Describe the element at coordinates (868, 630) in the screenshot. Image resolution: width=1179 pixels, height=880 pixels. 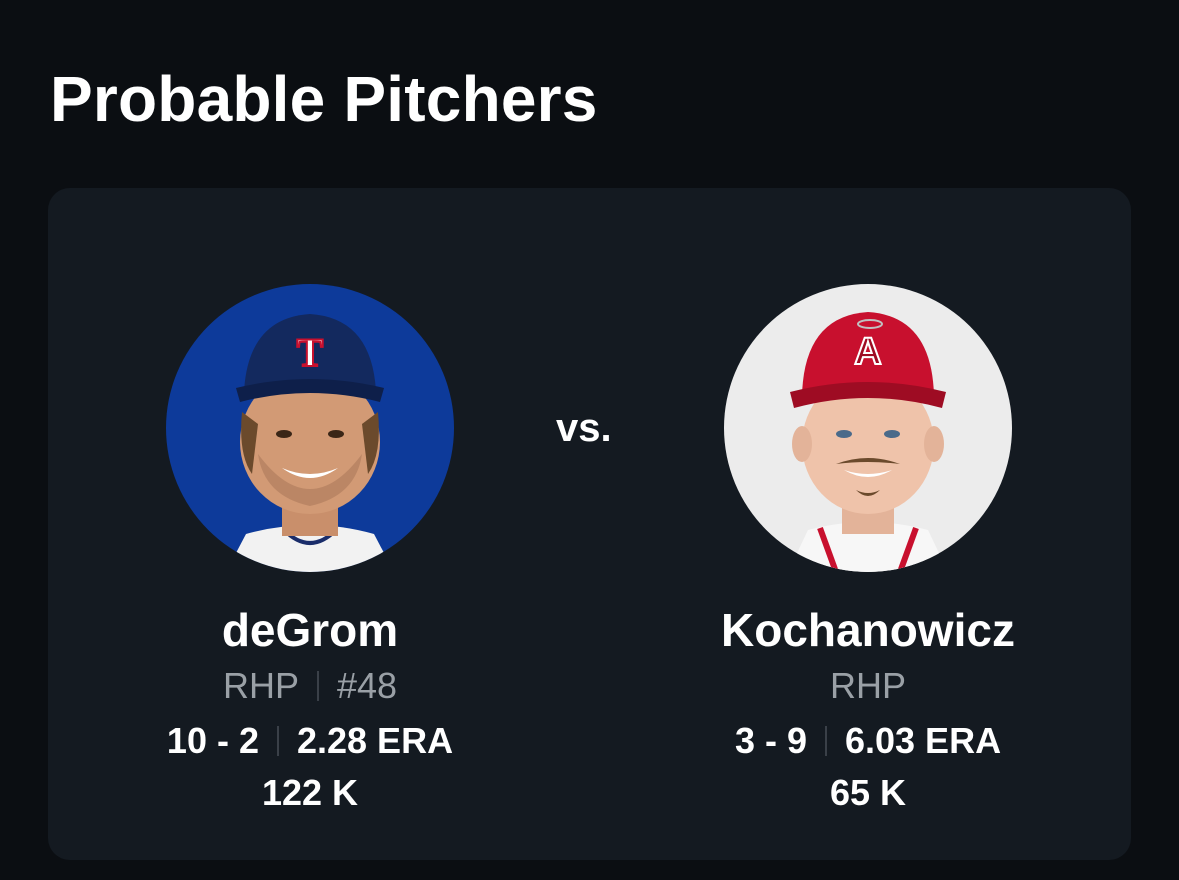
I see `pitcher-home-name: Kochanowicz` at that location.